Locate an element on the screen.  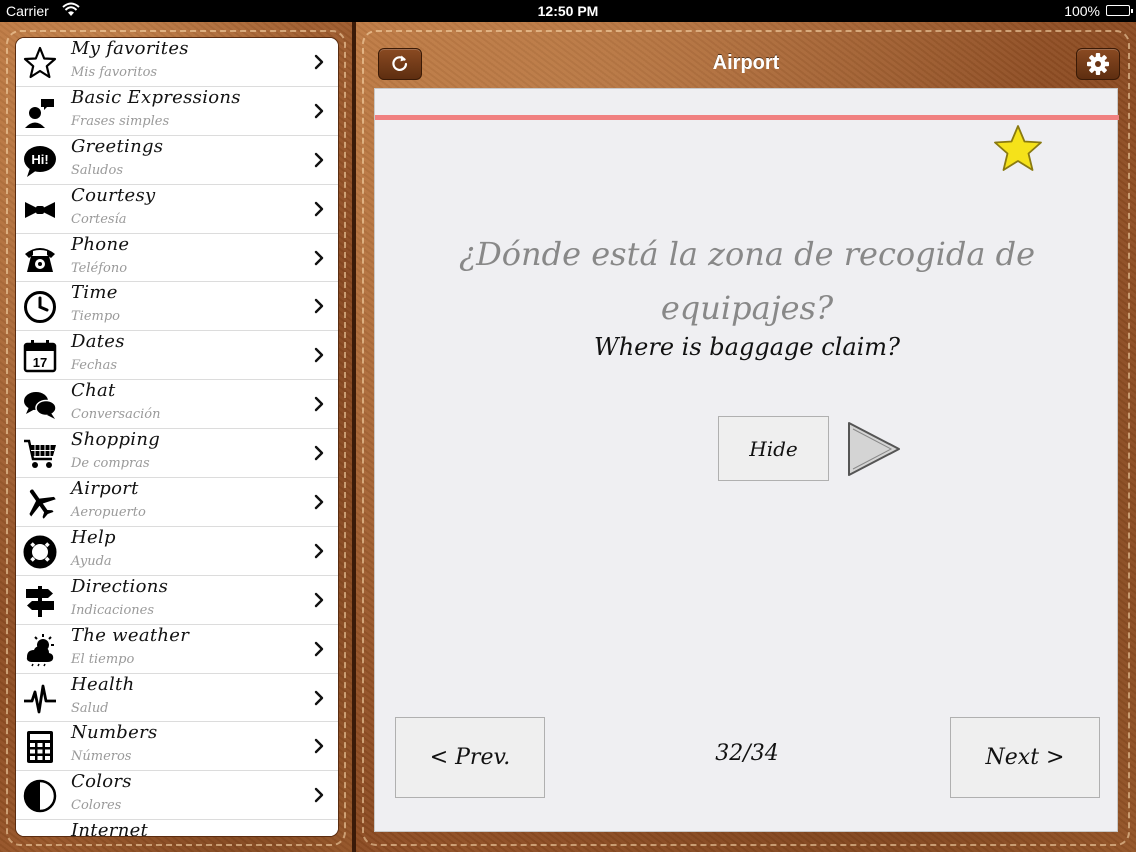
category-item-numbers: Numbers Números is located at coordinates (177, 747).